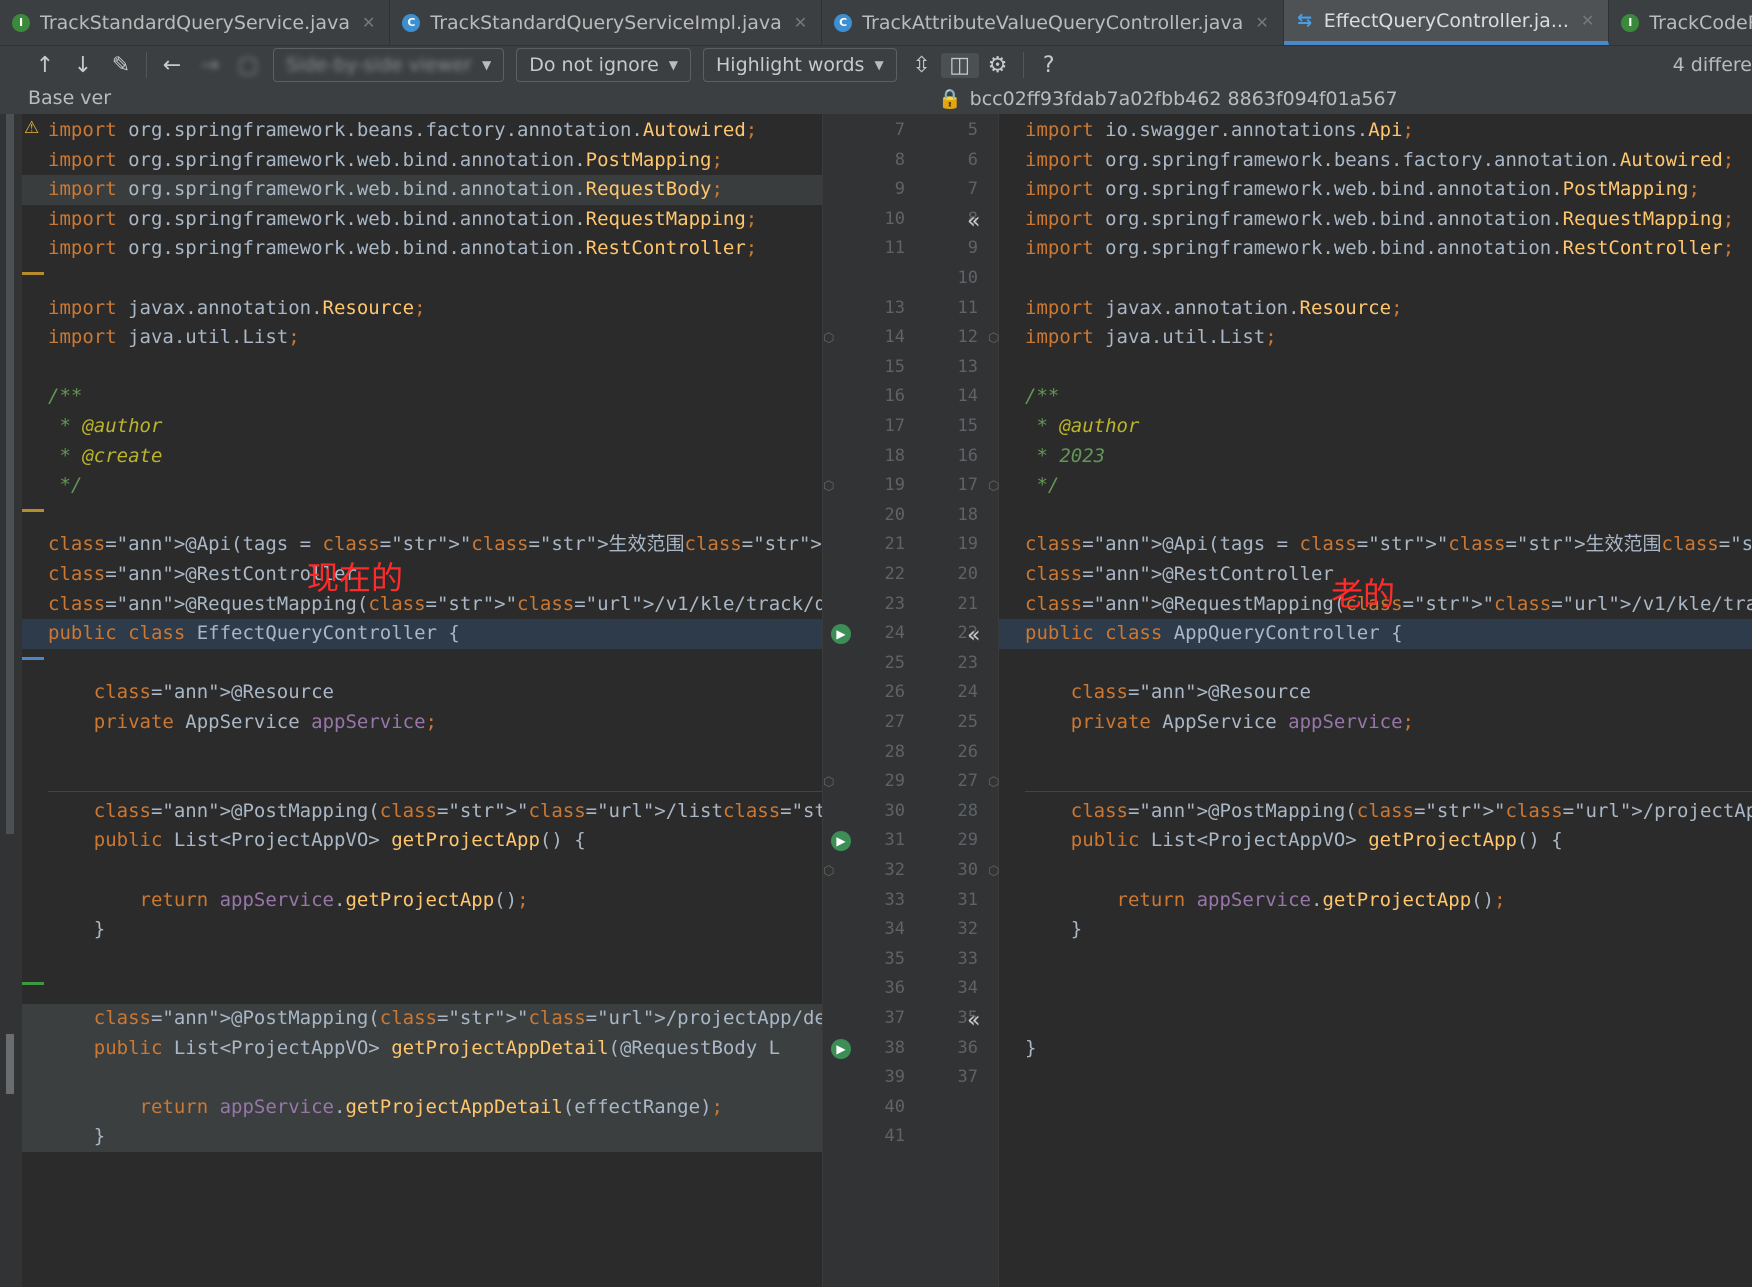 Image resolution: width=1752 pixels, height=1287 pixels. Describe the element at coordinates (195, 22) in the screenshot. I see `tab-track-standard-query-service: I TrackStandardQueryService.java ✕` at that location.